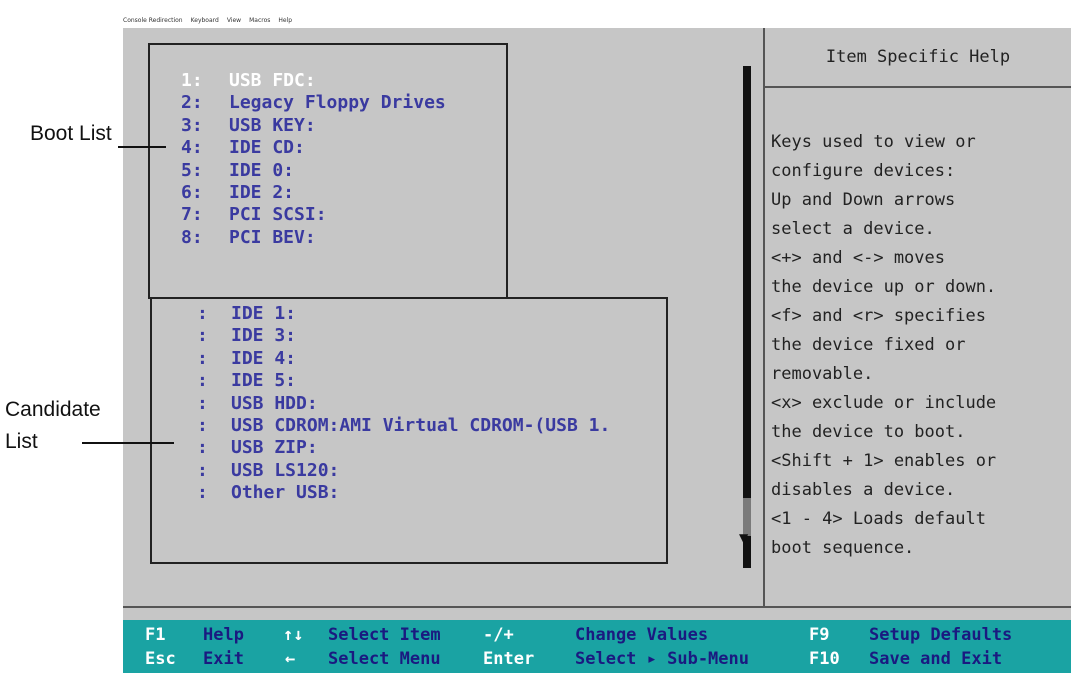 This screenshot has height=673, width=1071. What do you see at coordinates (223, 635) in the screenshot?
I see `key-f1-desc: Help` at bounding box center [223, 635].